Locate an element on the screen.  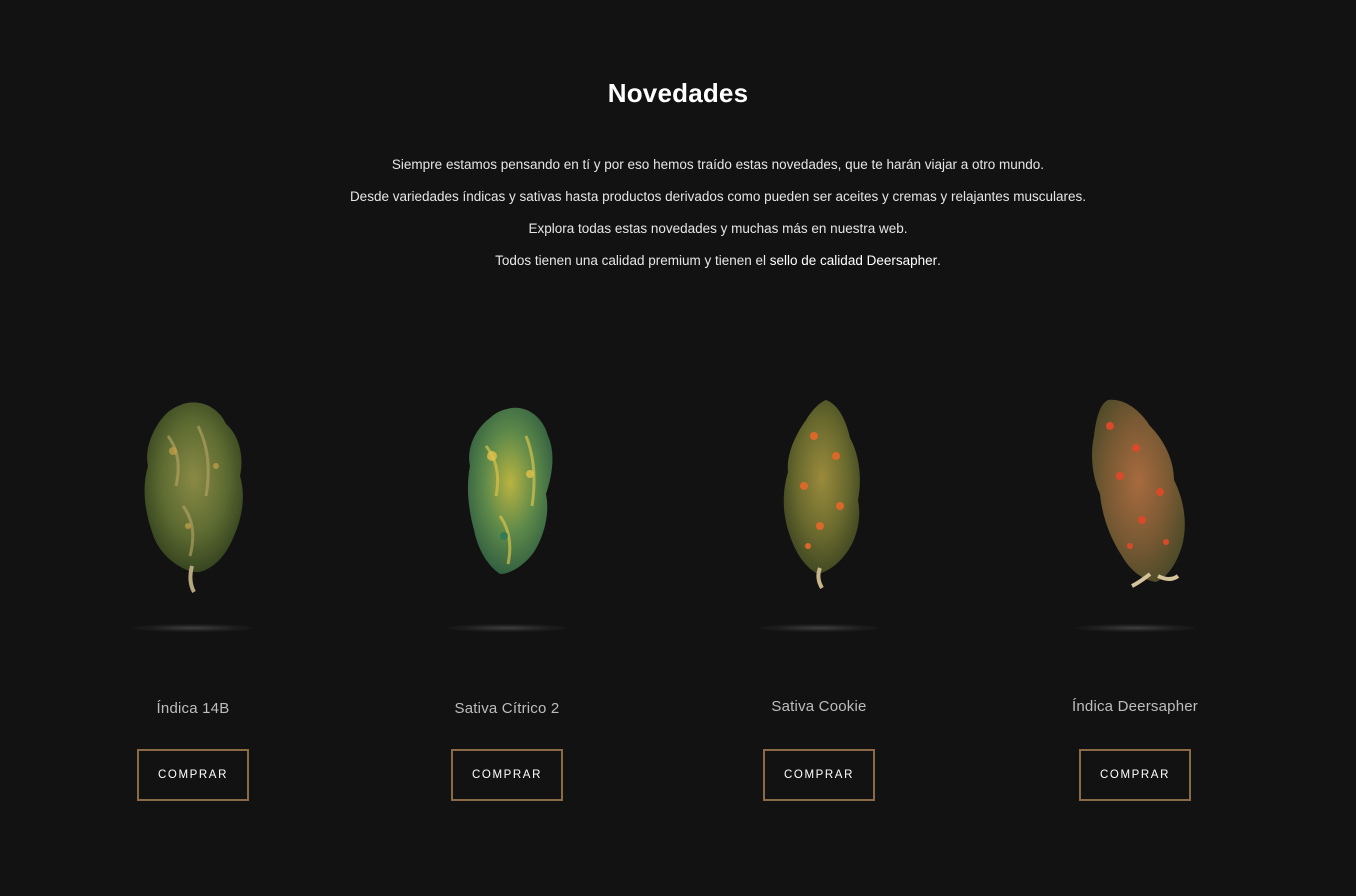
product-card: Índica Deersapher COMPRAR is located at coordinates (1135, 626).